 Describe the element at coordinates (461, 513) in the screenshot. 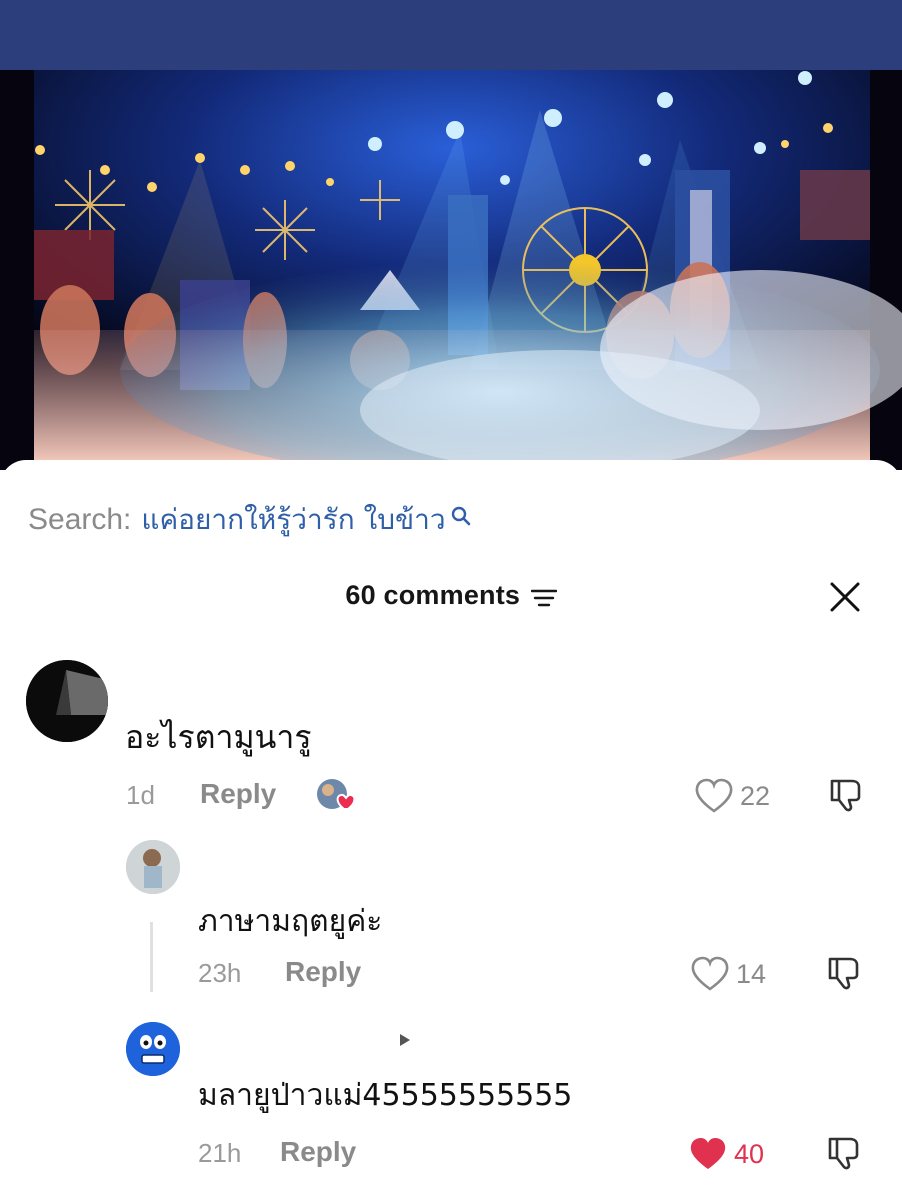

I see `search-icon` at that location.